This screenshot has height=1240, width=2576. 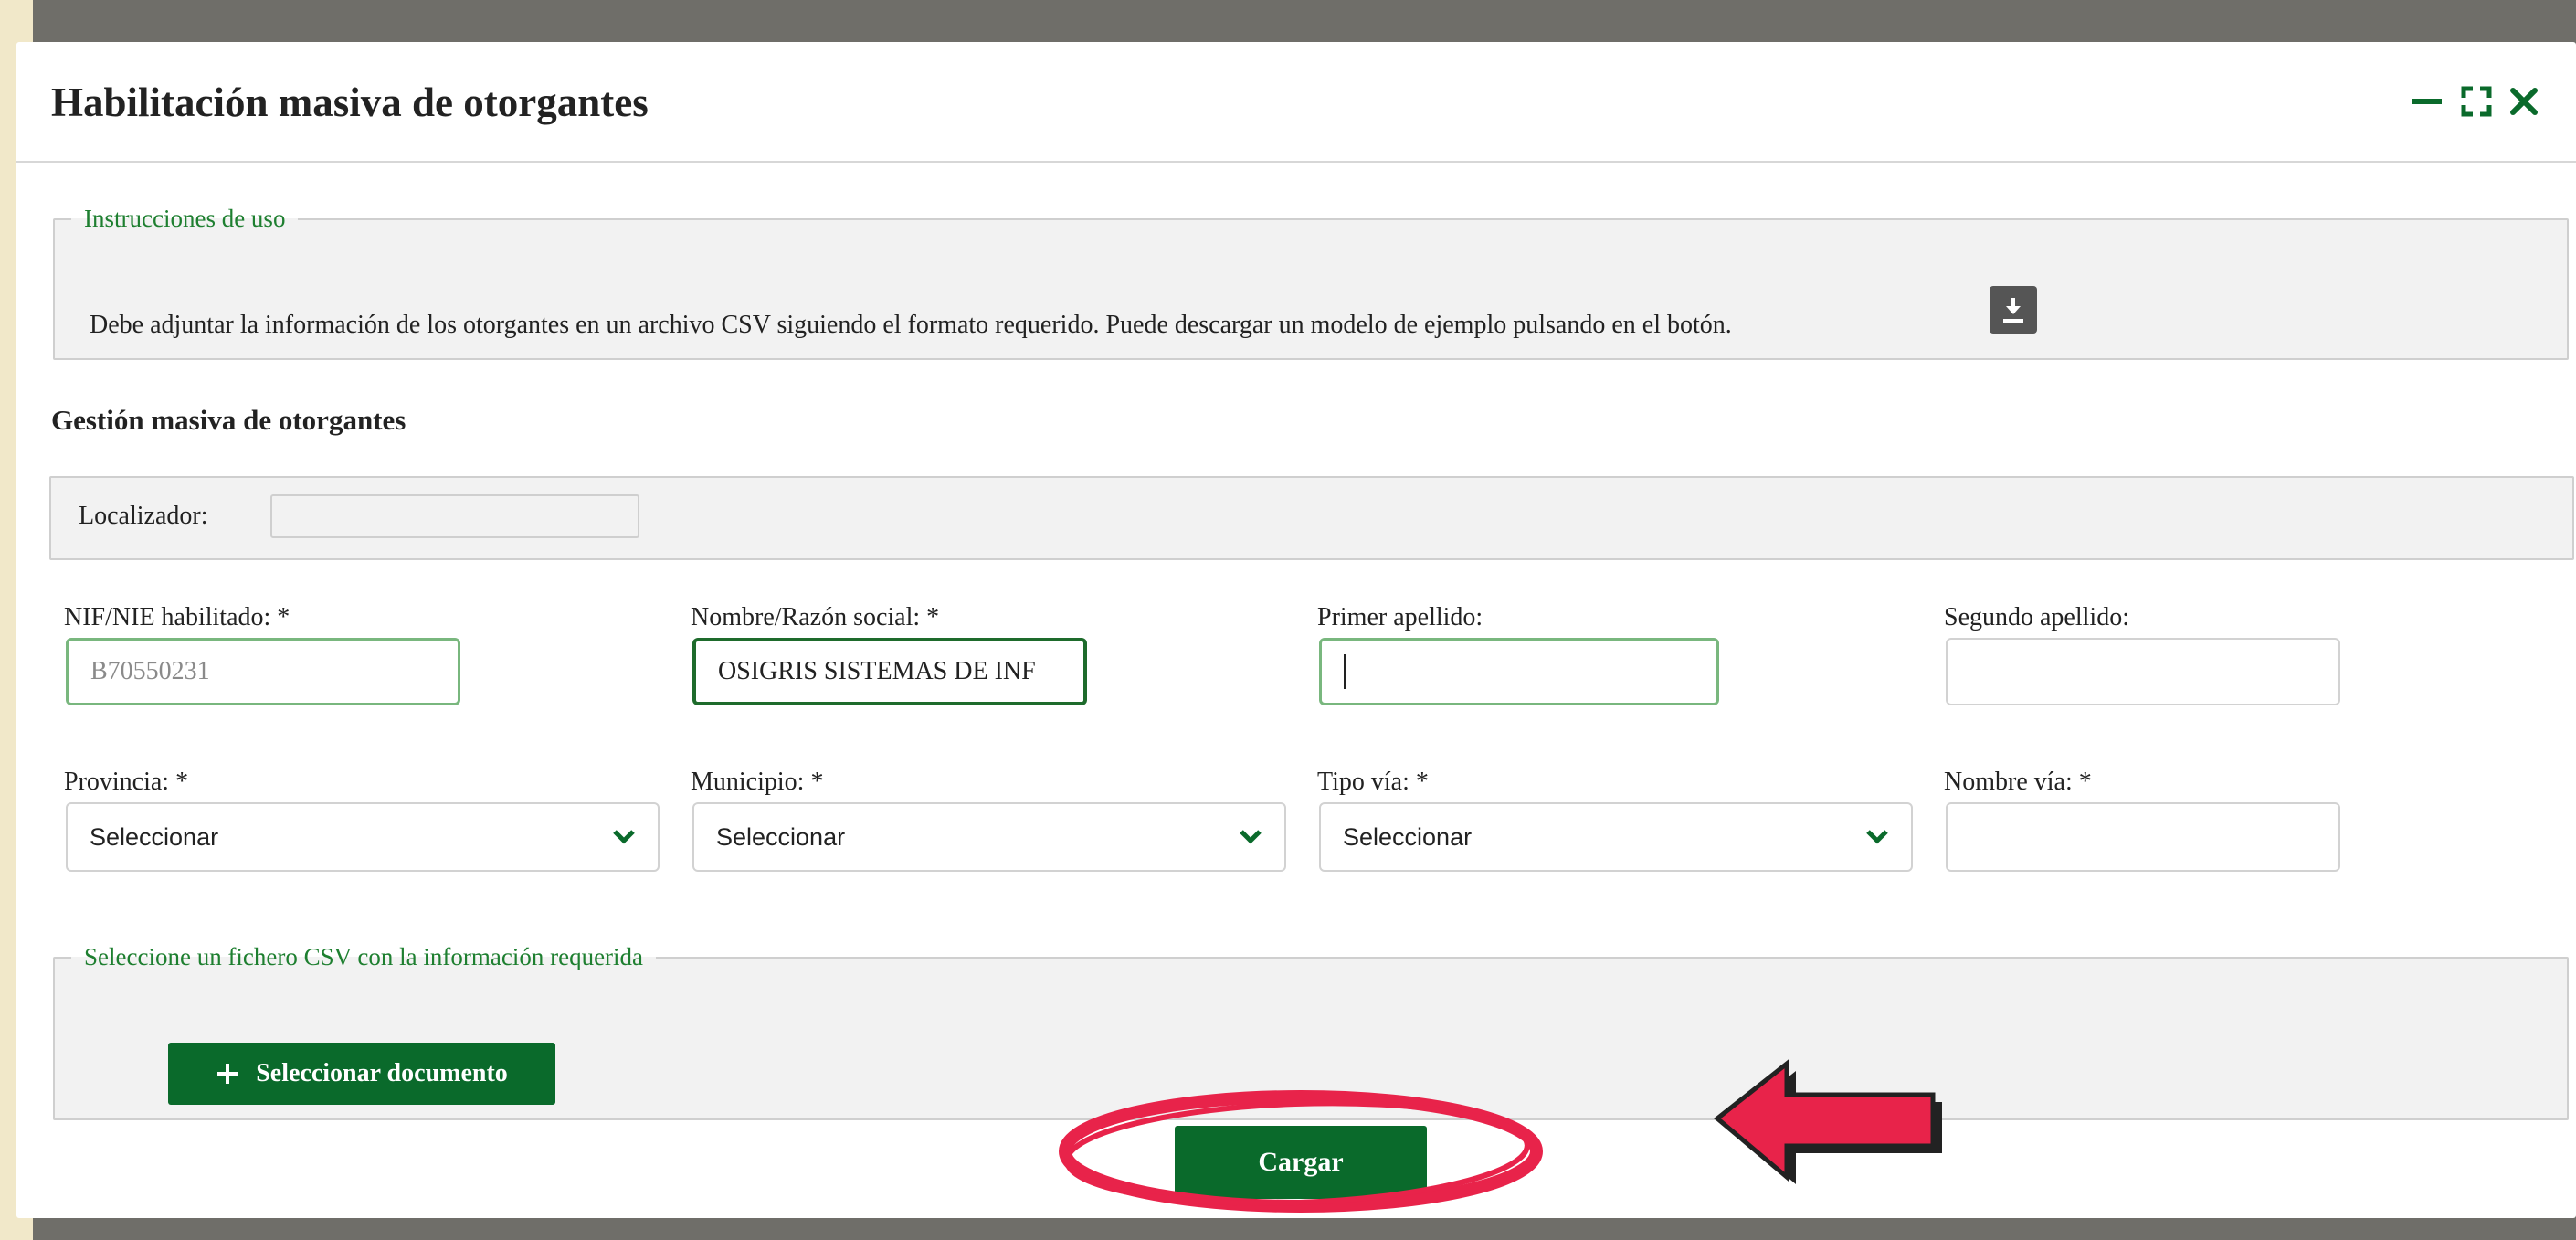 I want to click on highlight-ellipse, so click(x=1301, y=1151).